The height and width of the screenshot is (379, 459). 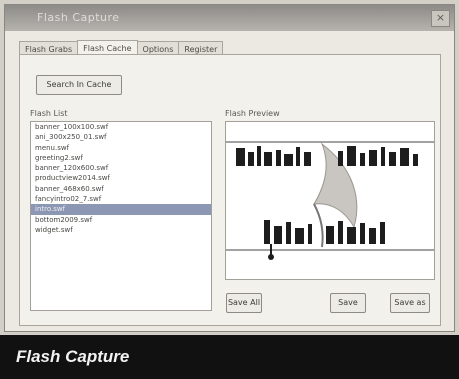 What do you see at coordinates (440, 18) in the screenshot?
I see `close-icon: ×` at bounding box center [440, 18].